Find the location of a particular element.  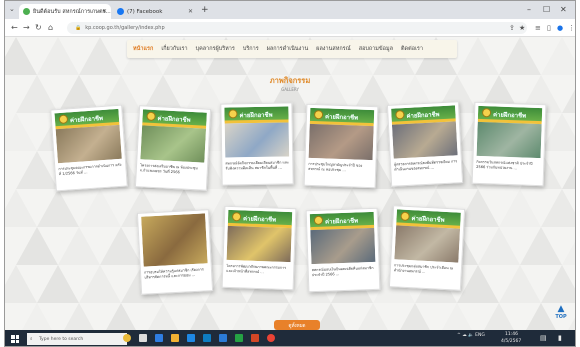

clock-date: 4/5/2567 is located at coordinates (511, 341).